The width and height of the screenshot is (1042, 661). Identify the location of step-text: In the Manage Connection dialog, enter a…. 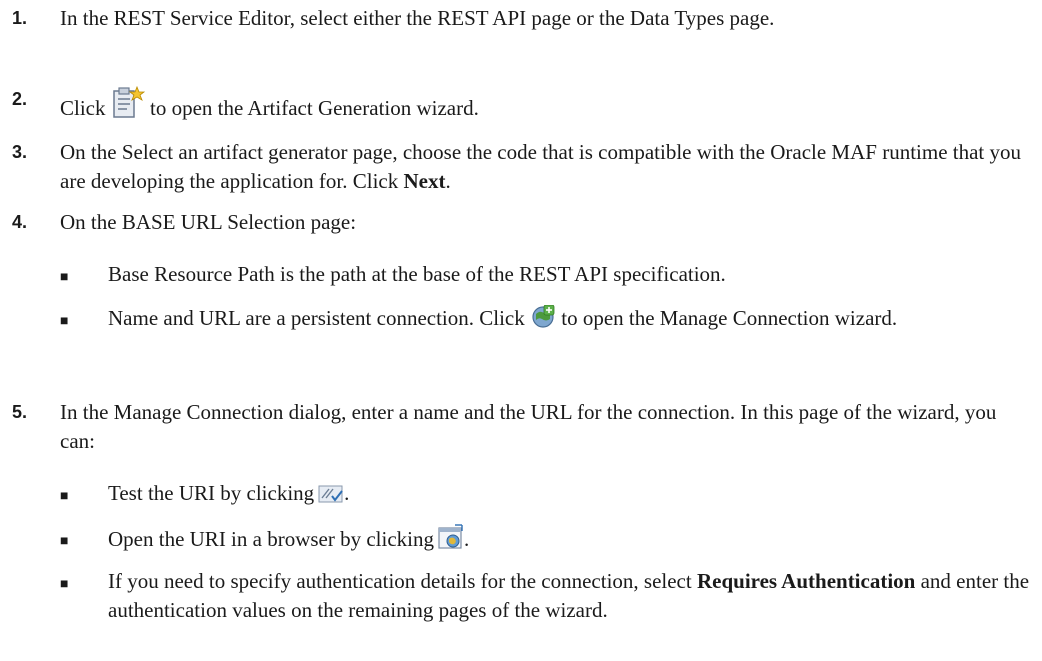
(528, 426).